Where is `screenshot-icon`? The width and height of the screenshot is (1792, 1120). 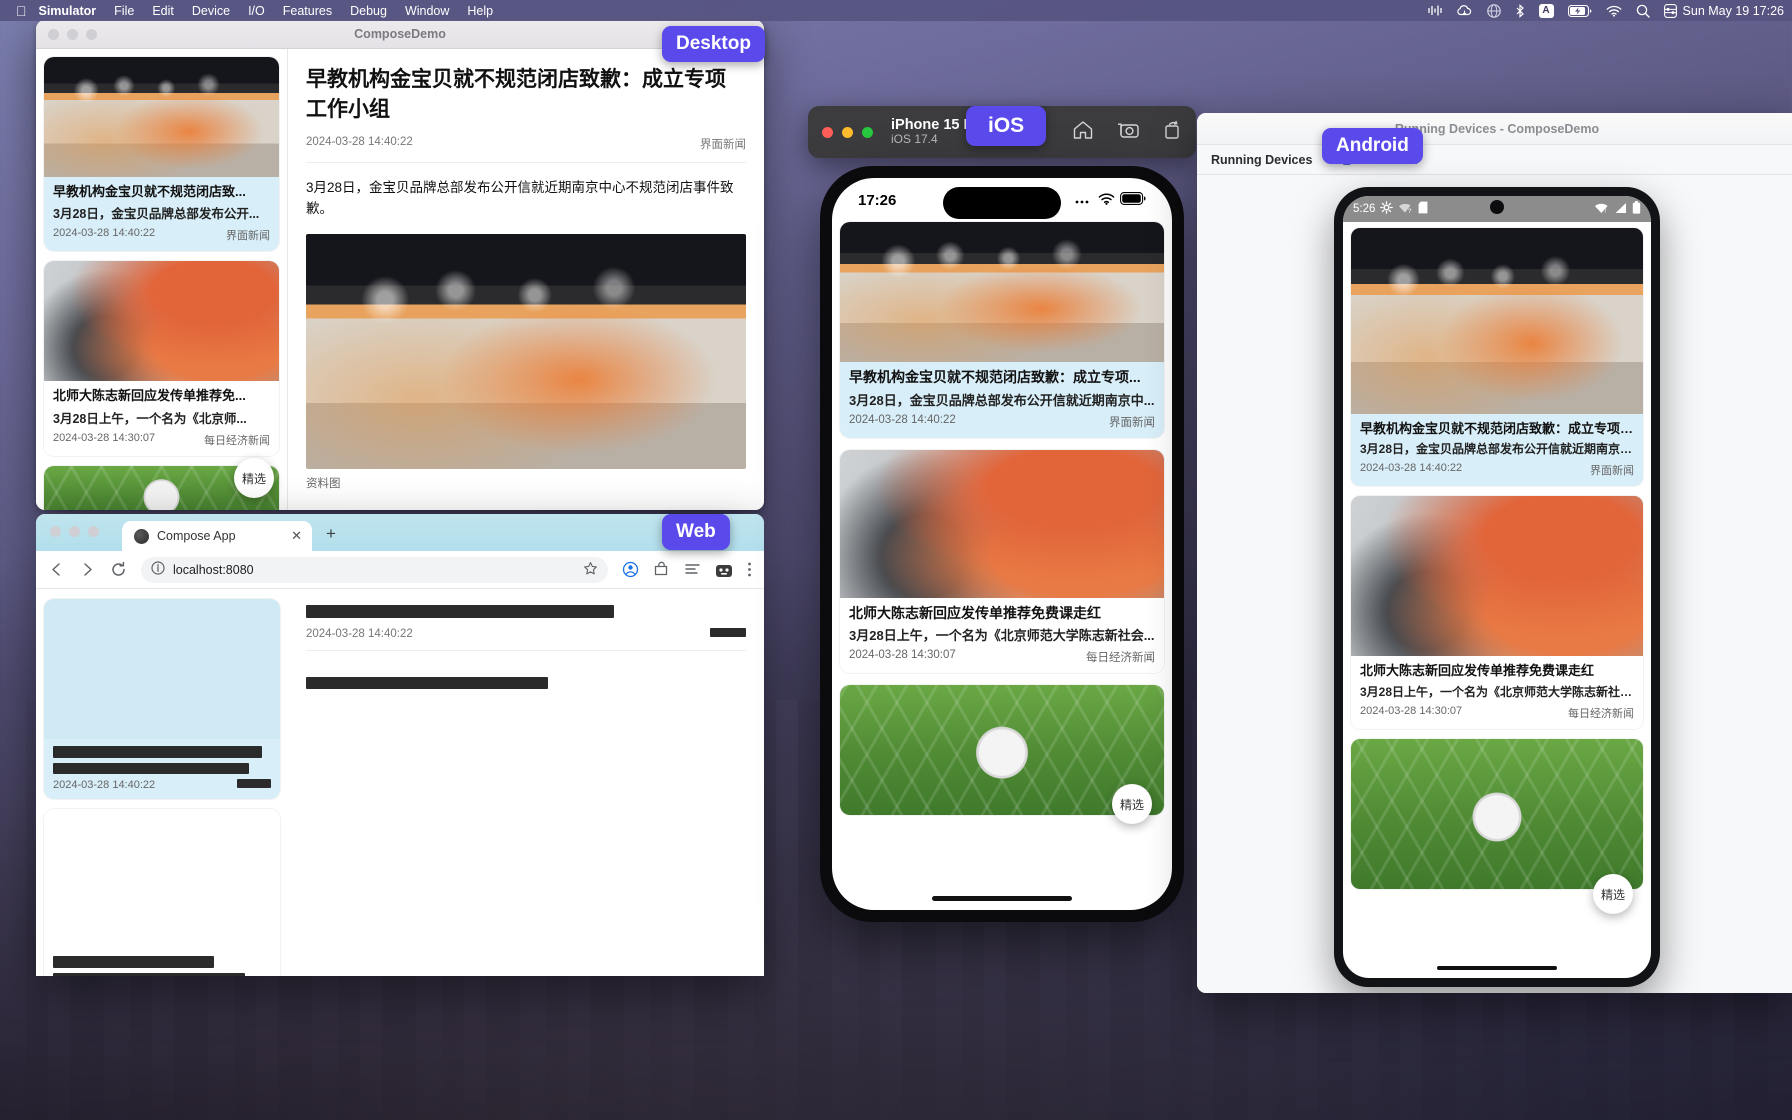 screenshot-icon is located at coordinates (1128, 132).